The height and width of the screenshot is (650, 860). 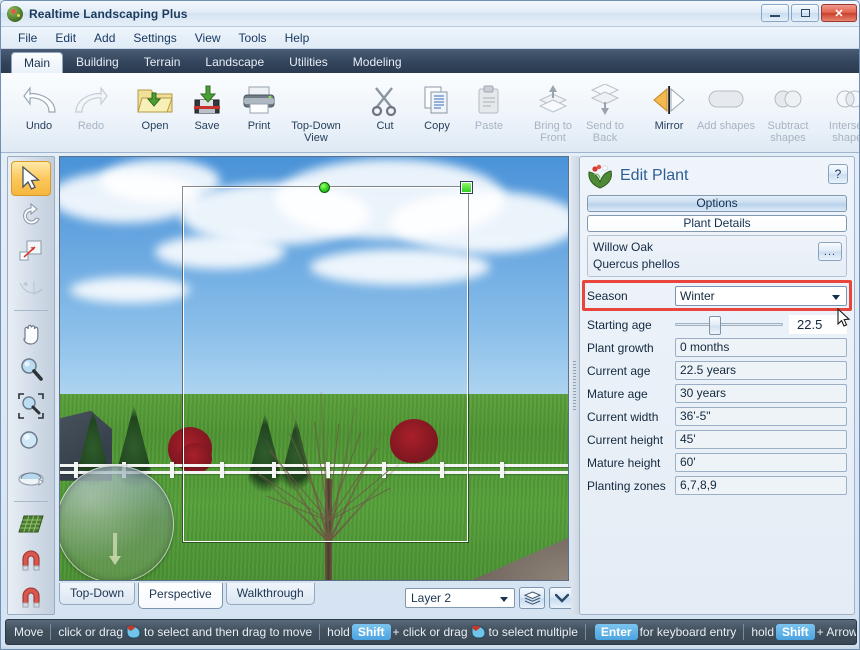 What do you see at coordinates (605, 132) in the screenshot?
I see `send-to-back-label: Send to Back` at bounding box center [605, 132].